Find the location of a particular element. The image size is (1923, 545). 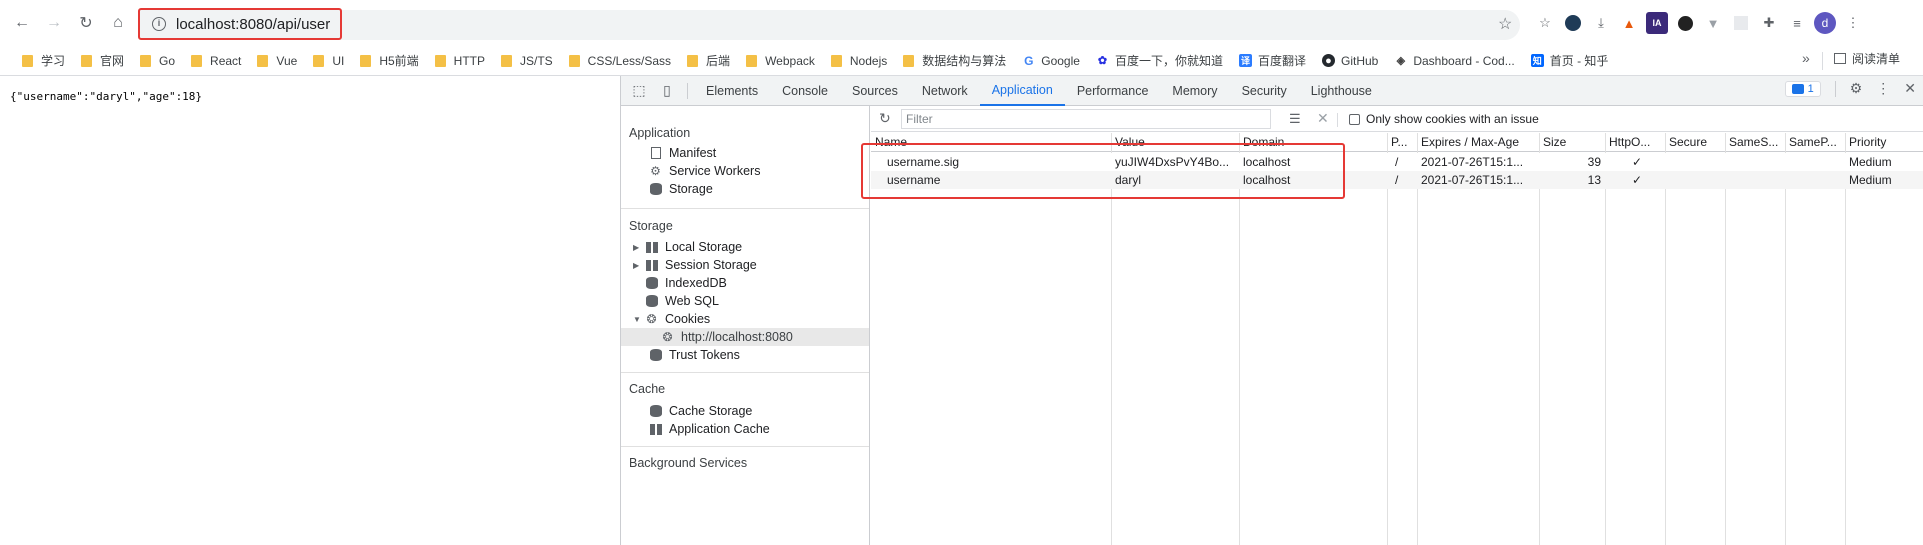

sidebar-item-local-storage: ▶ Local Storage is located at coordinates (687, 247).